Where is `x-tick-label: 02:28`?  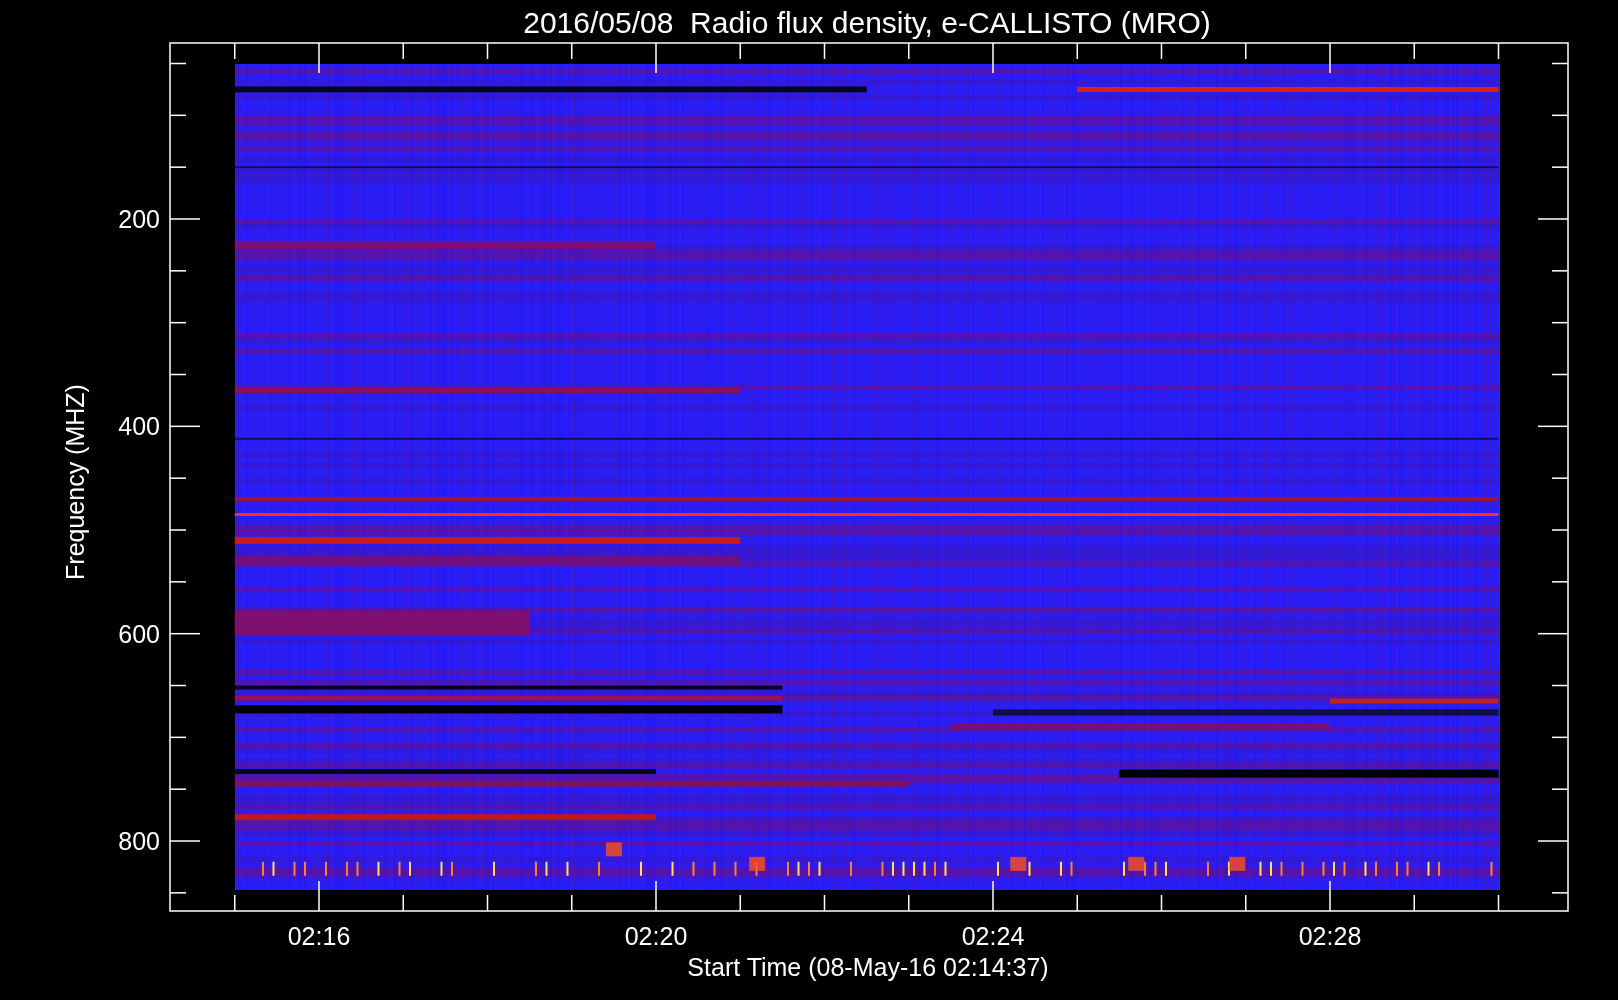 x-tick-label: 02:28 is located at coordinates (1330, 936).